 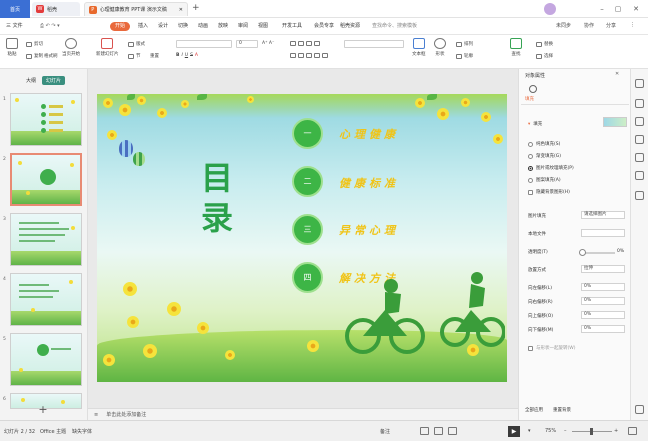 I want to click on panel-close-icon: ✕, so click(x=617, y=74).